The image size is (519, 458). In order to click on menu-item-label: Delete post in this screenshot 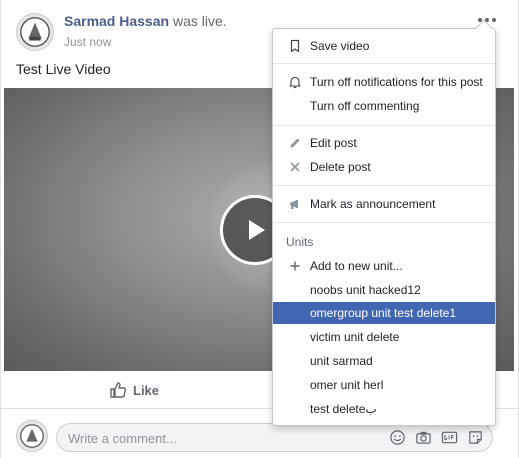, I will do `click(340, 167)`.